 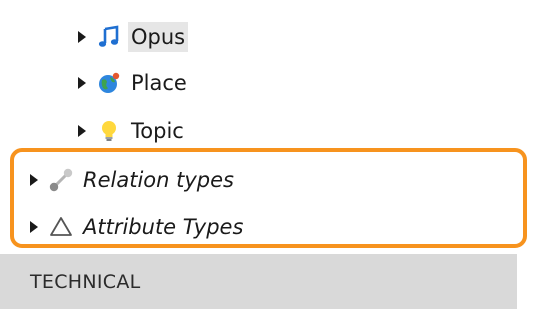 What do you see at coordinates (158, 180) in the screenshot?
I see `tree-item-label: Relation types` at bounding box center [158, 180].